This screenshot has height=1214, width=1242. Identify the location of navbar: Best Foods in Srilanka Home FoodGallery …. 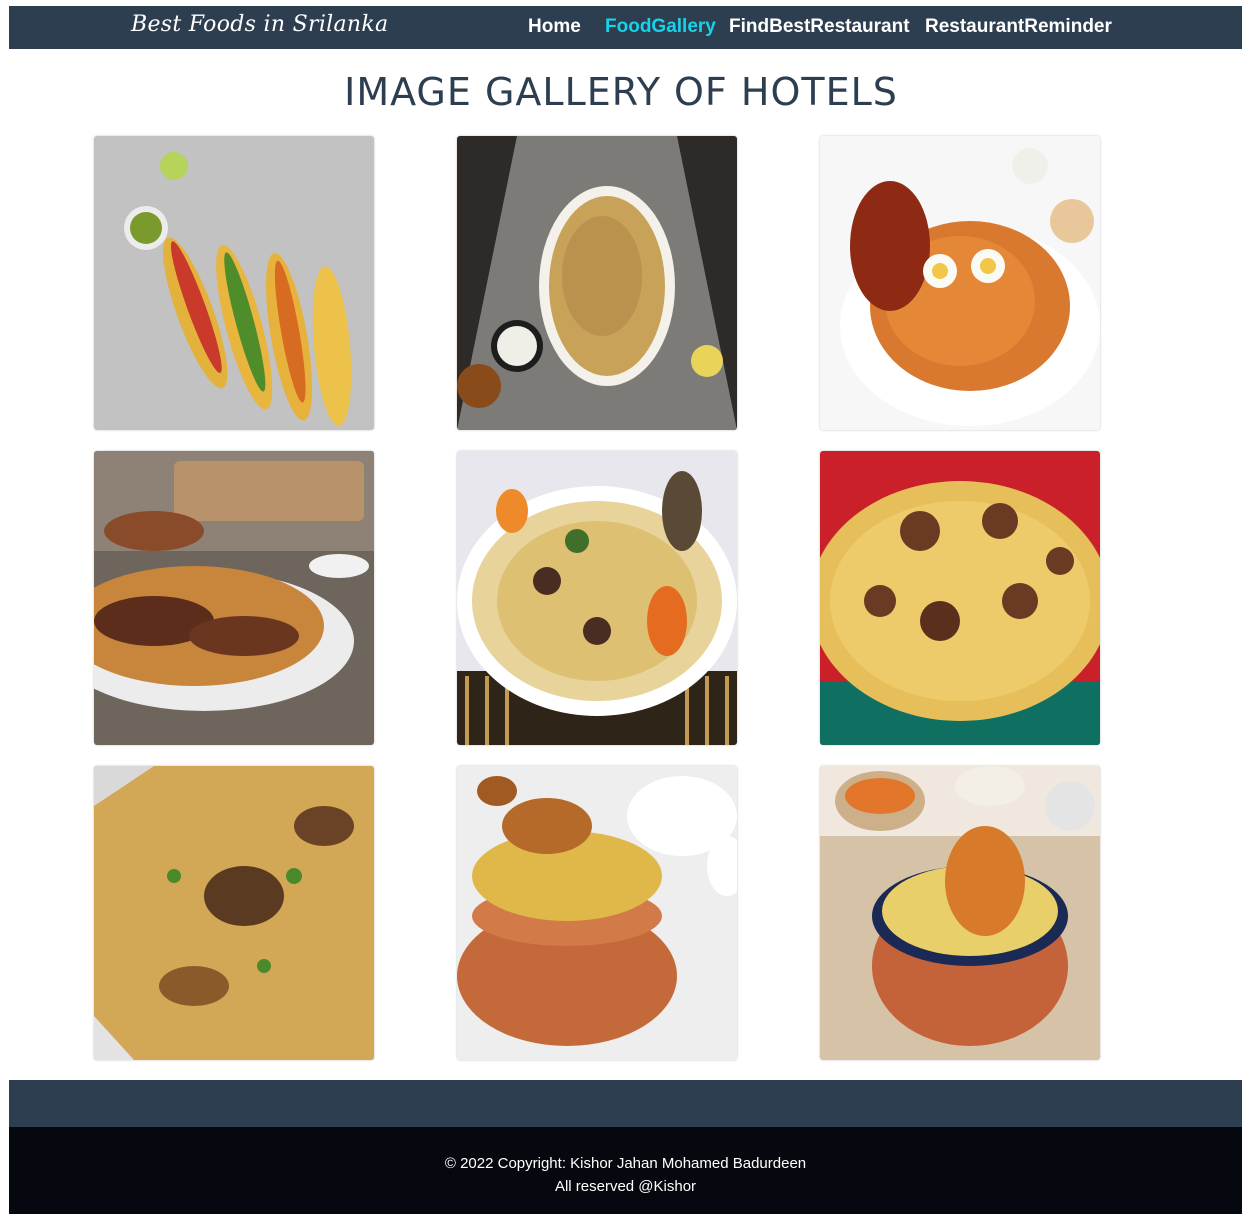
(625, 27).